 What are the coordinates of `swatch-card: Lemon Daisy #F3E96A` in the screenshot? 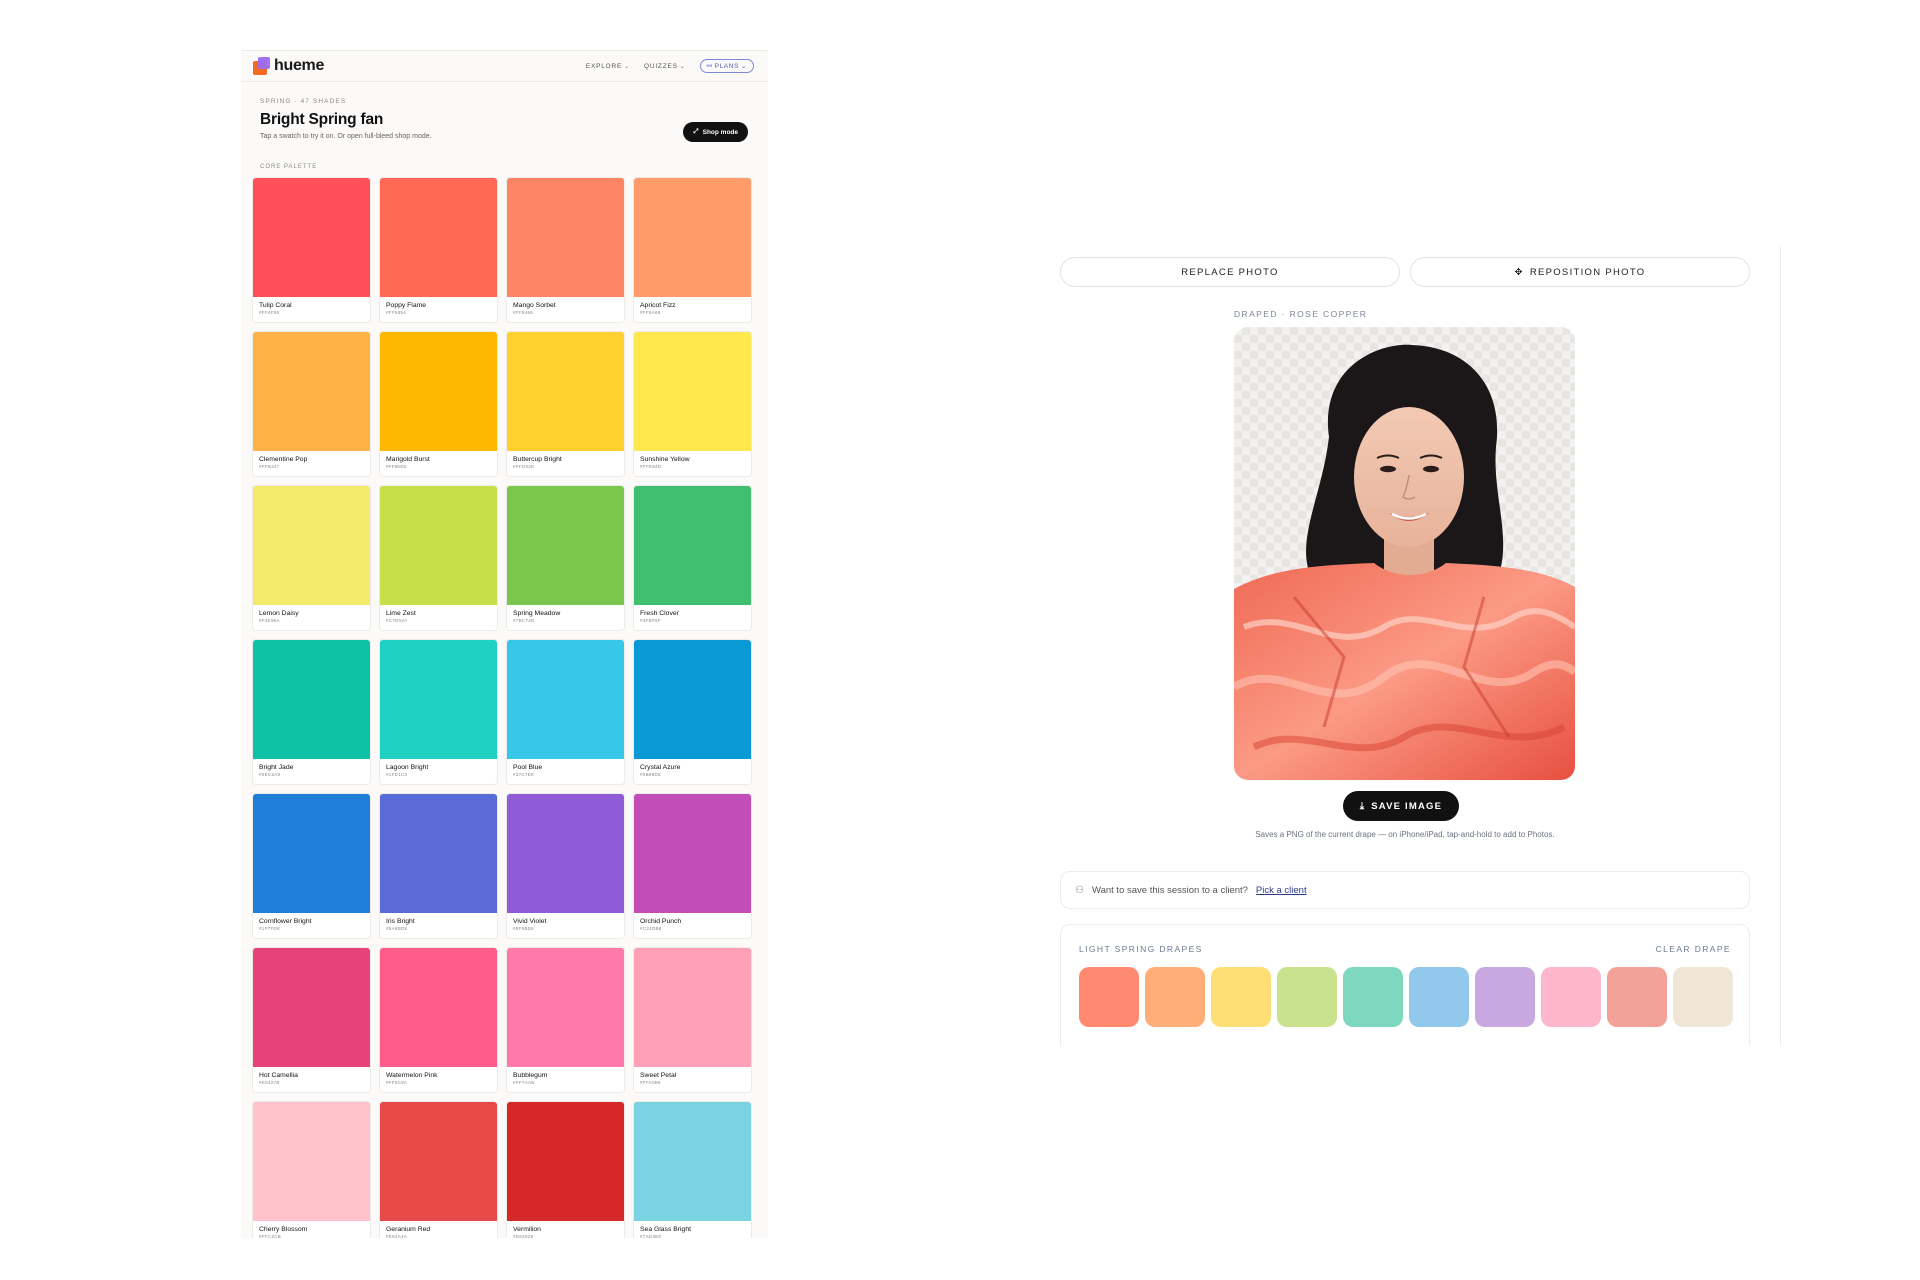 It's located at (311, 558).